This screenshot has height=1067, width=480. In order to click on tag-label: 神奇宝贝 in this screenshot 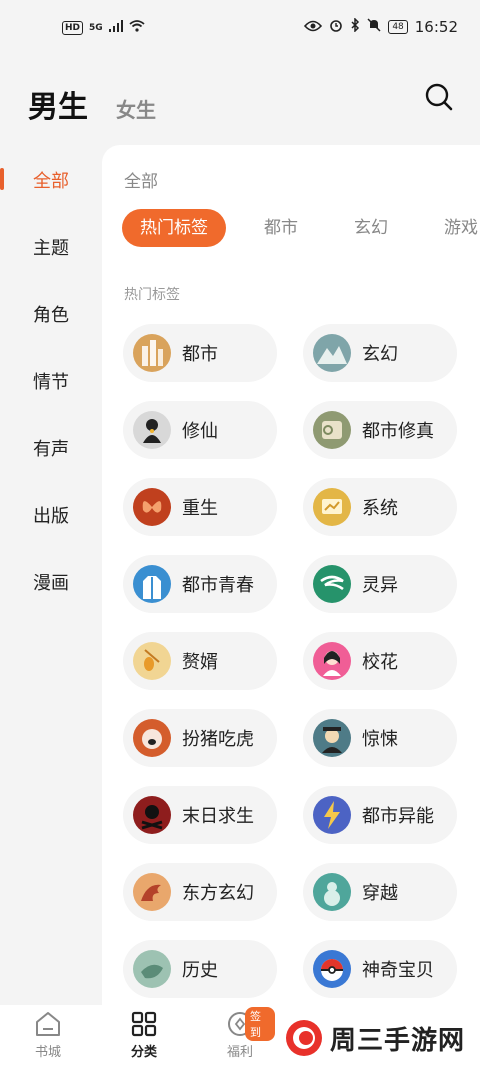, I will do `click(398, 970)`.